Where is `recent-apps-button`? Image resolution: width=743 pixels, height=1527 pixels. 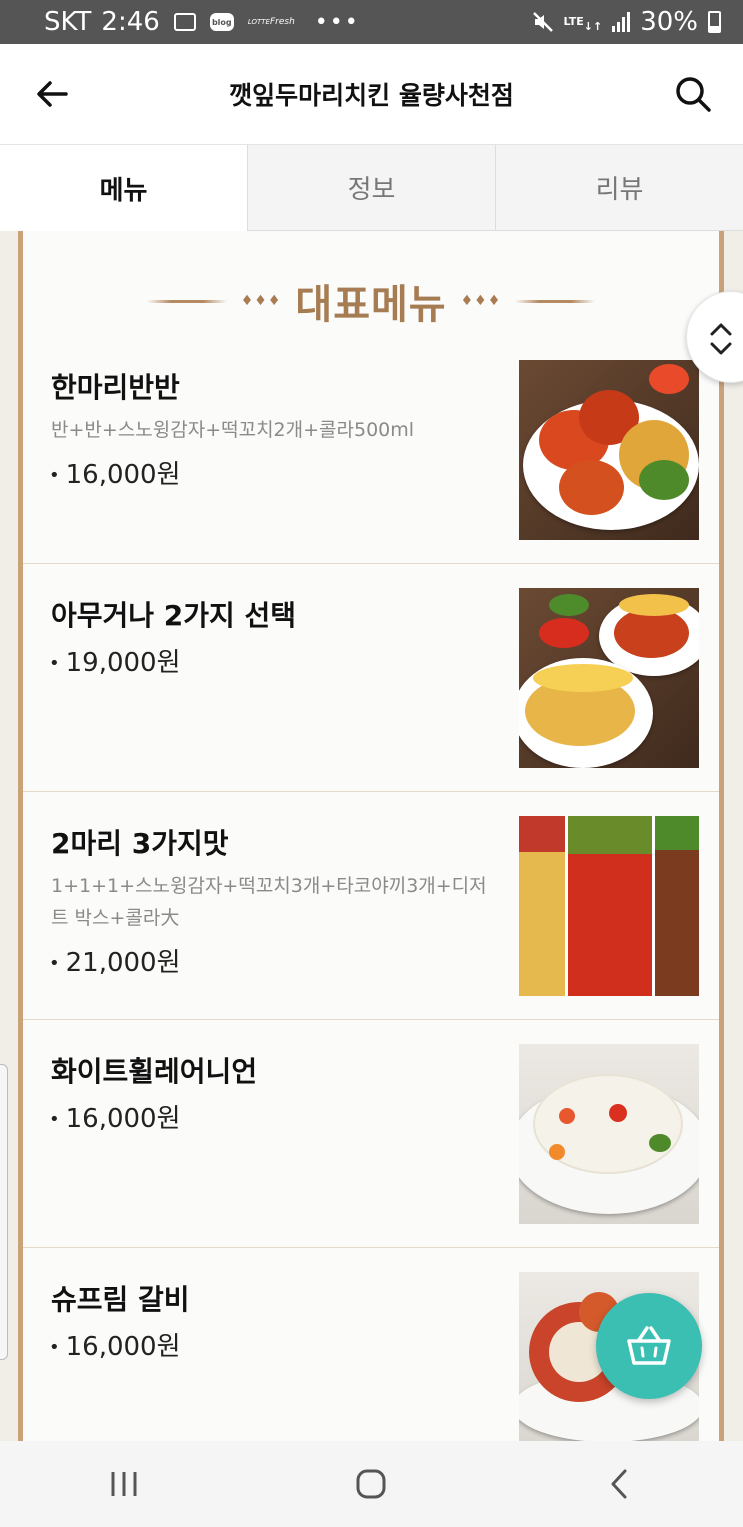
recent-apps-button is located at coordinates (124, 1484).